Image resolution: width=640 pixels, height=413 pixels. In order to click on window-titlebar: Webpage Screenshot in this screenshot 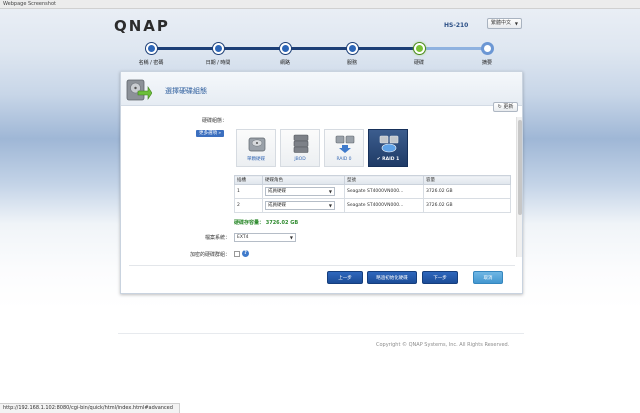, I will do `click(320, 4)`.